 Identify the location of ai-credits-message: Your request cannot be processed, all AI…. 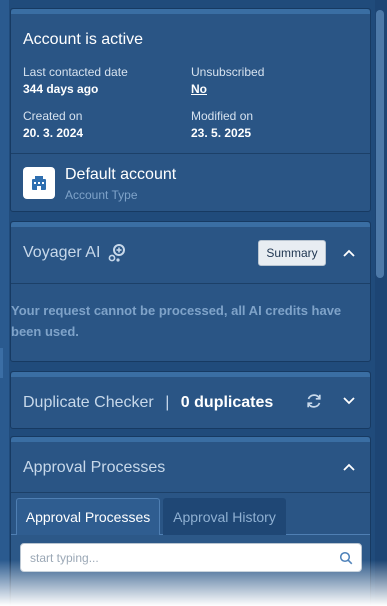
(176, 321).